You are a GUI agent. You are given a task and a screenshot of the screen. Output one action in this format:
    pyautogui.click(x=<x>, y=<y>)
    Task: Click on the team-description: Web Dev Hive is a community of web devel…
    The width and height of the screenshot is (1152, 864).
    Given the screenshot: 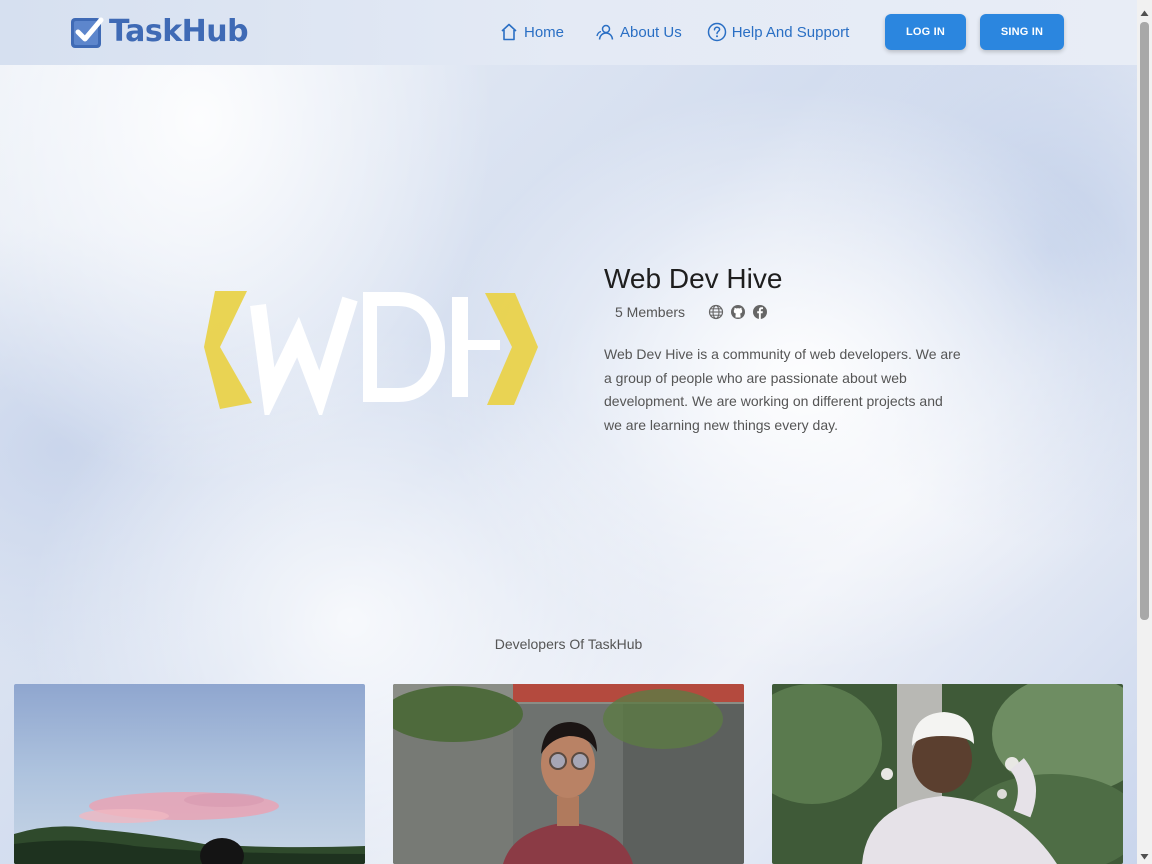 What is the action you would take?
    pyautogui.click(x=782, y=389)
    